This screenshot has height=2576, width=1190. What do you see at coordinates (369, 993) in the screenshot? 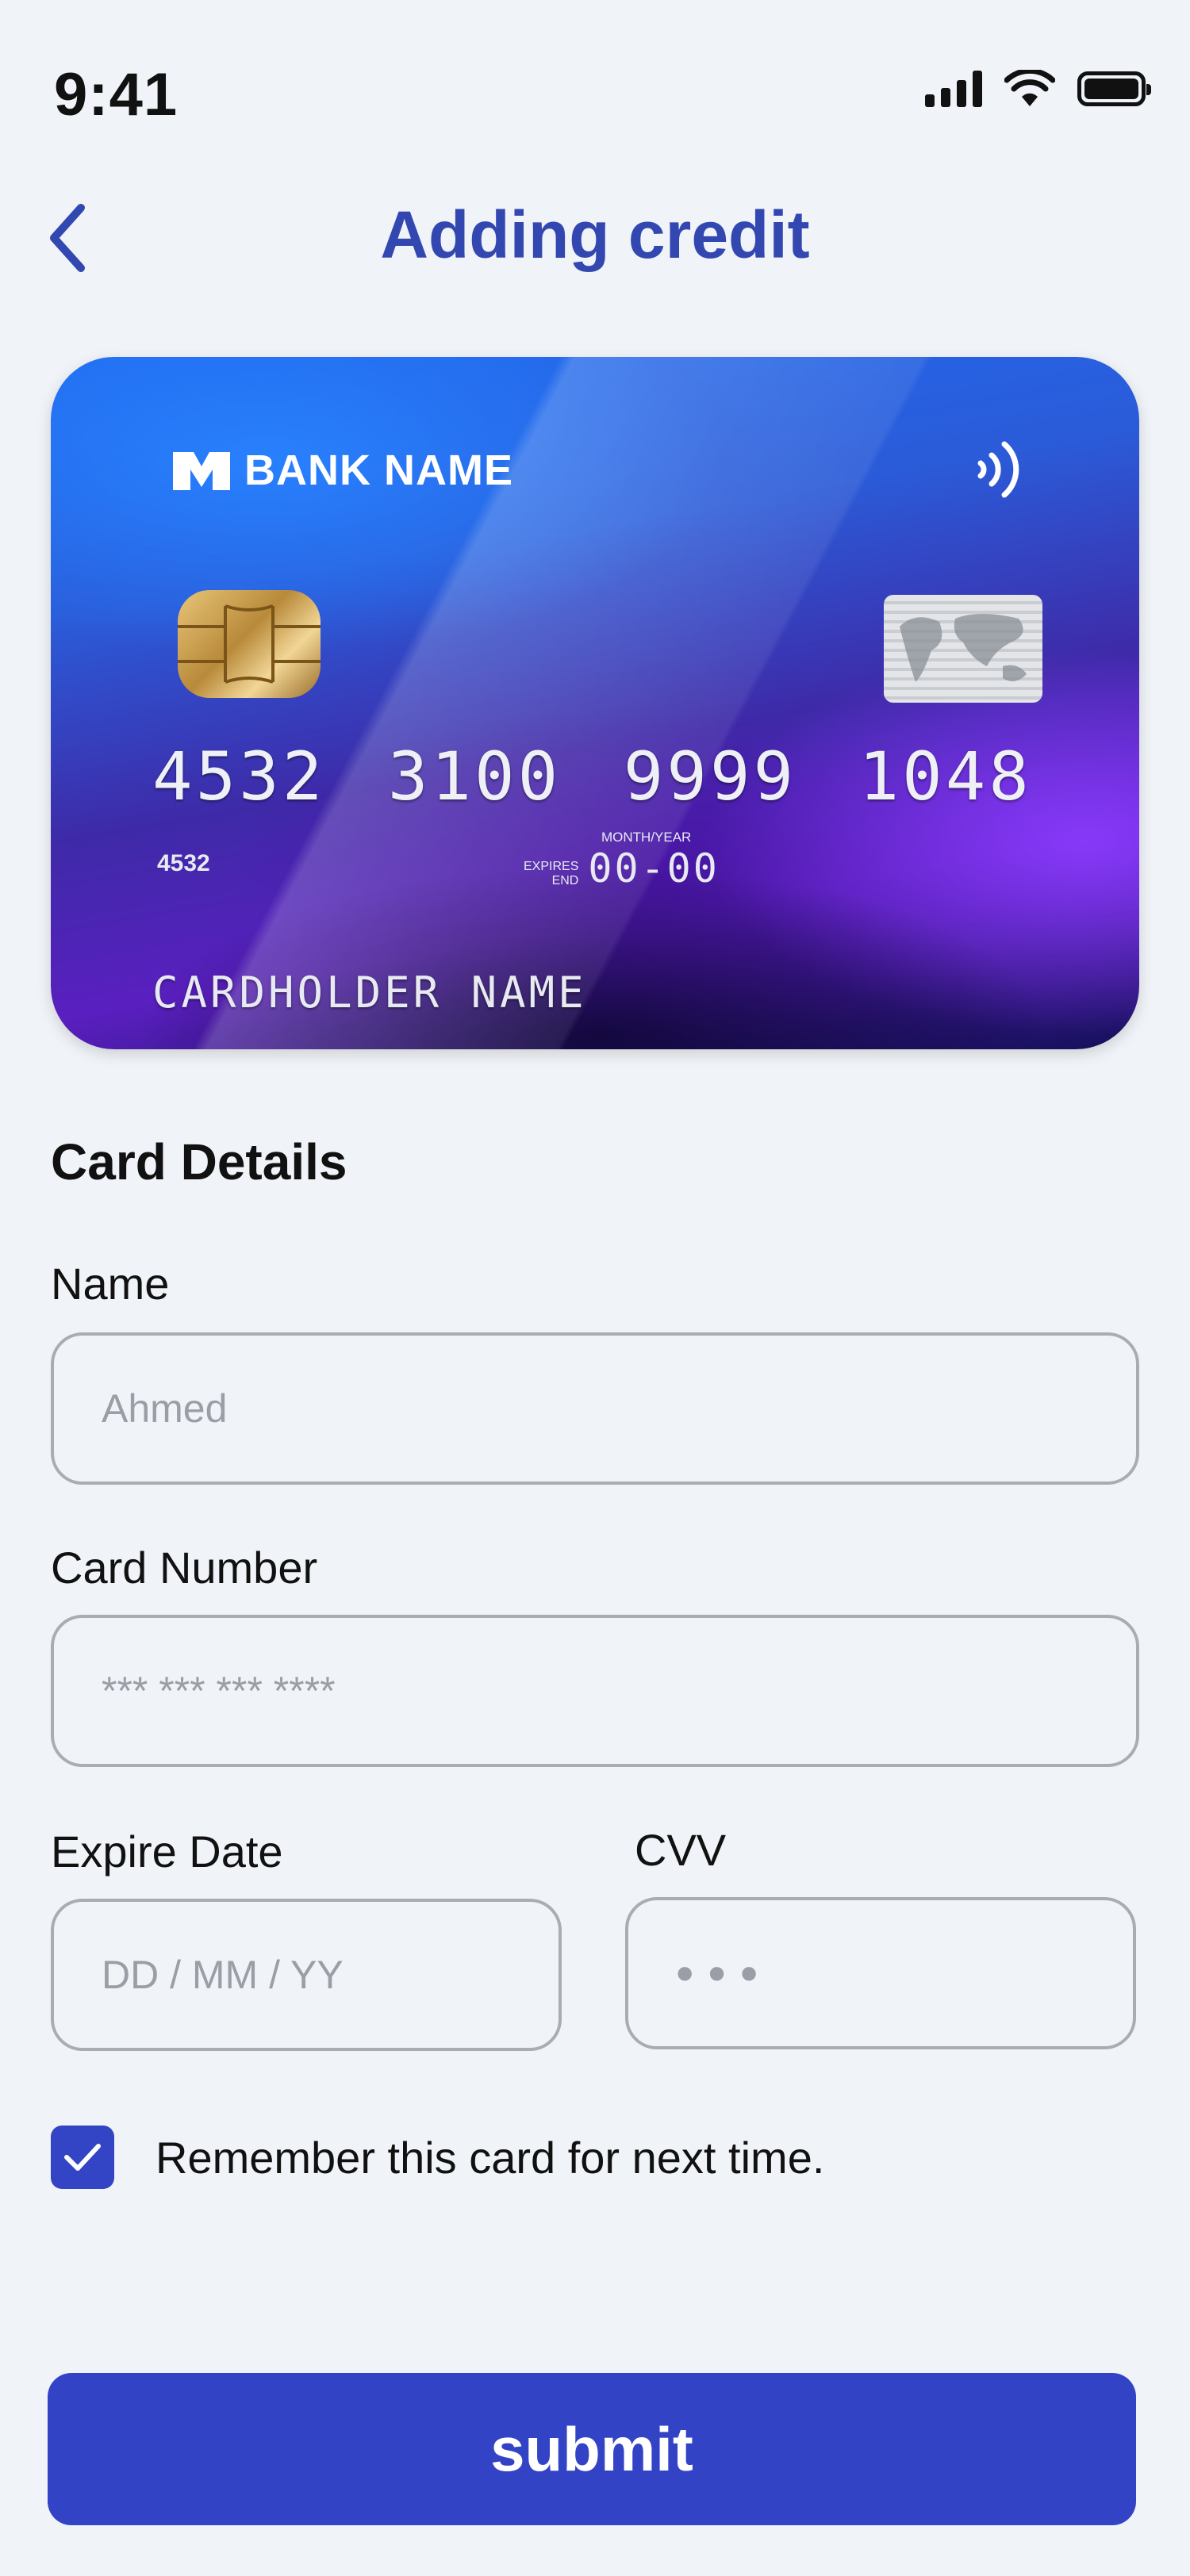
I see `cardholder-name-display: CARDHOLDER NAME` at bounding box center [369, 993].